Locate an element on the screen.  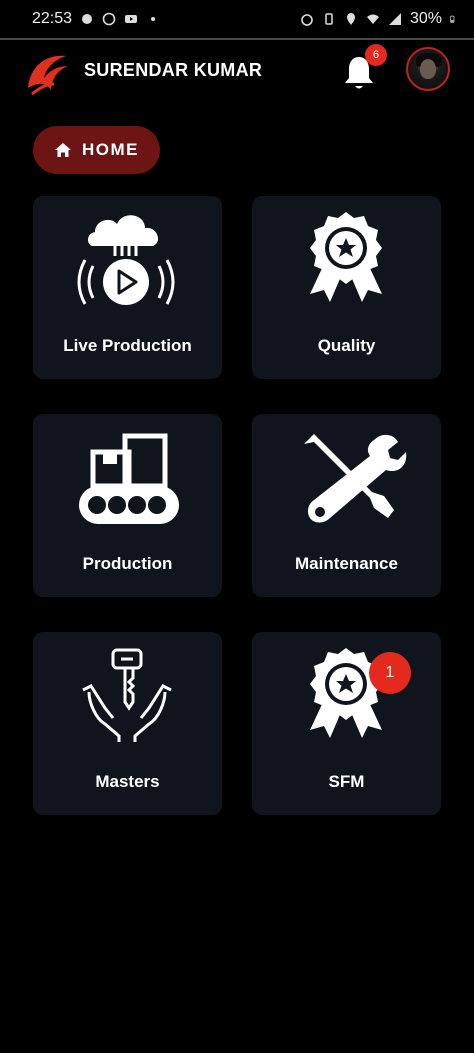
cloud-play-icon is located at coordinates (126, 260).